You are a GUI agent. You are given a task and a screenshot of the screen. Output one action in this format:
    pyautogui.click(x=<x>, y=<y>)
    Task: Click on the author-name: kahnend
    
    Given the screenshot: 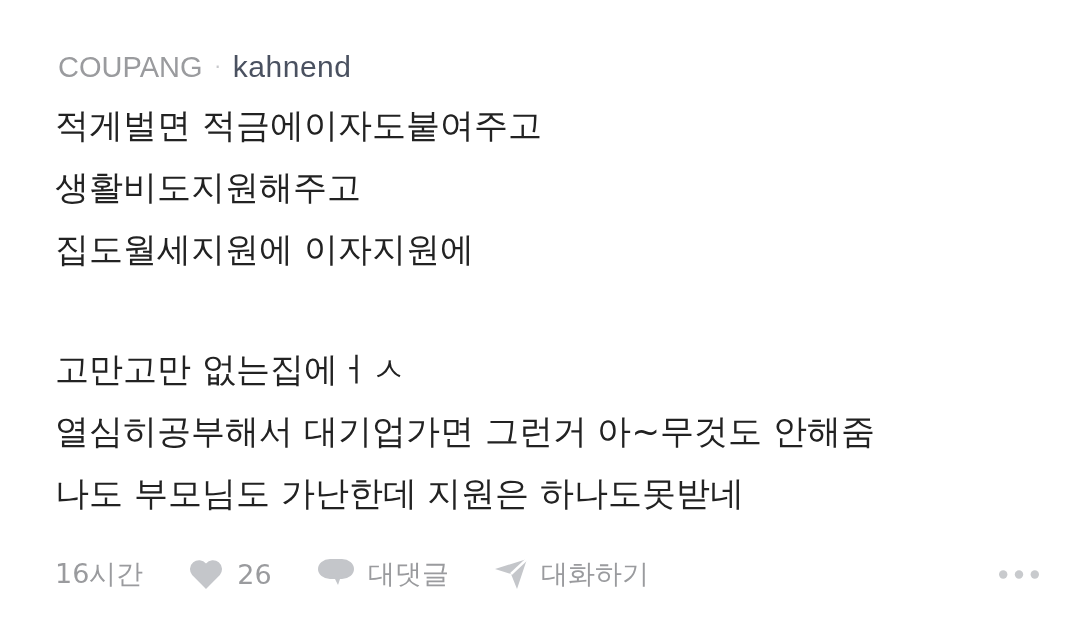 What is the action you would take?
    pyautogui.click(x=292, y=67)
    